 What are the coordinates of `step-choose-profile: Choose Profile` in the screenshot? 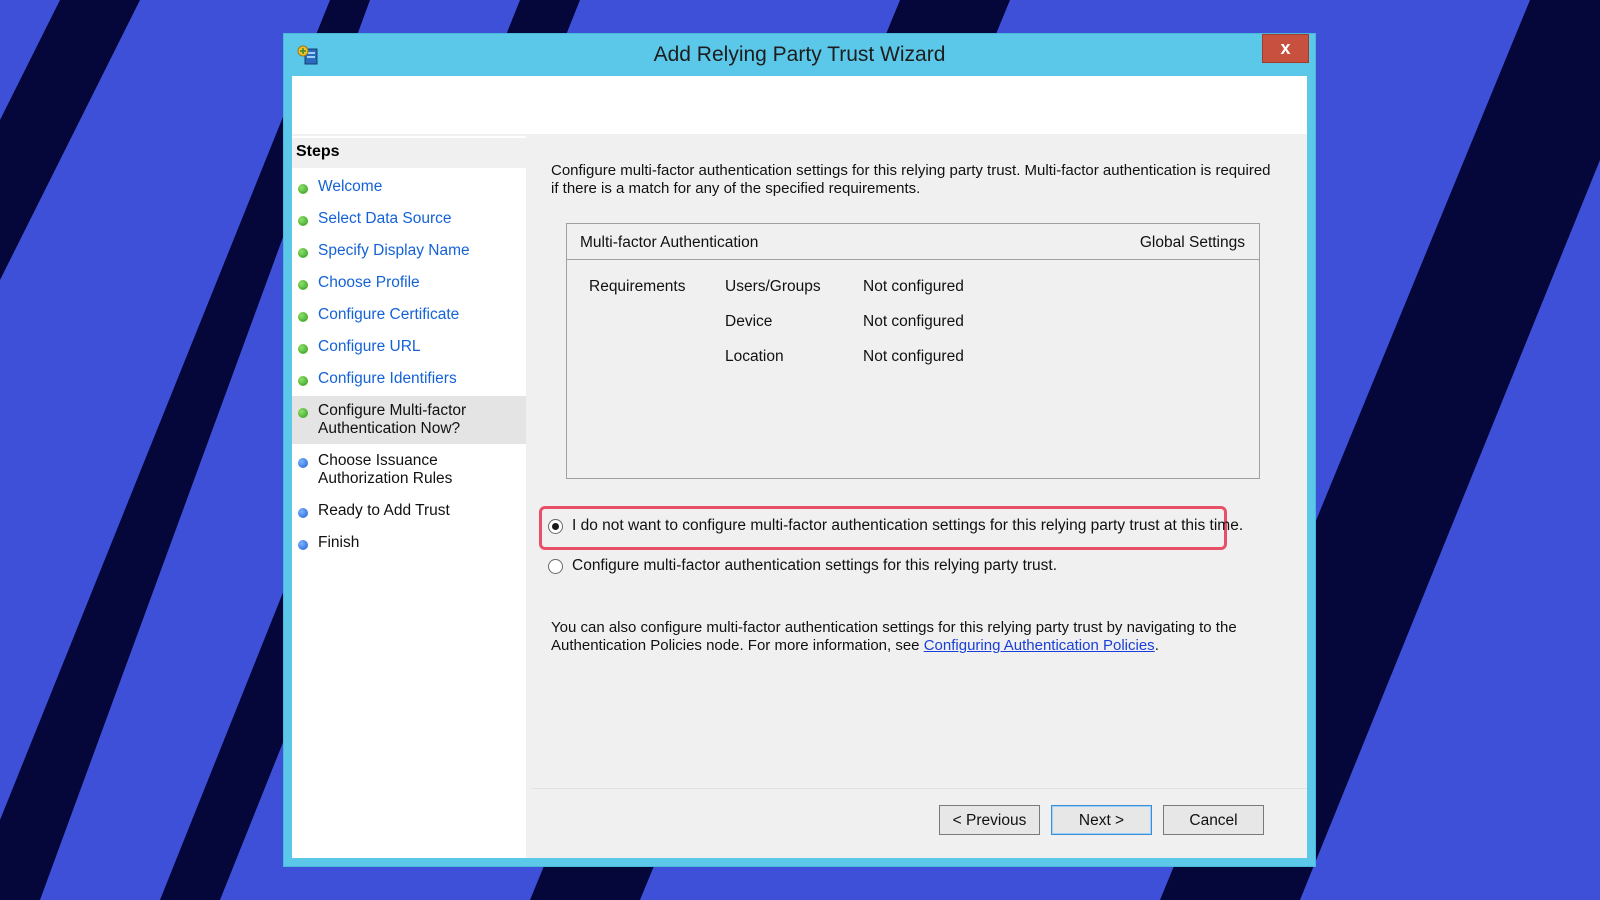 It's located at (409, 283).